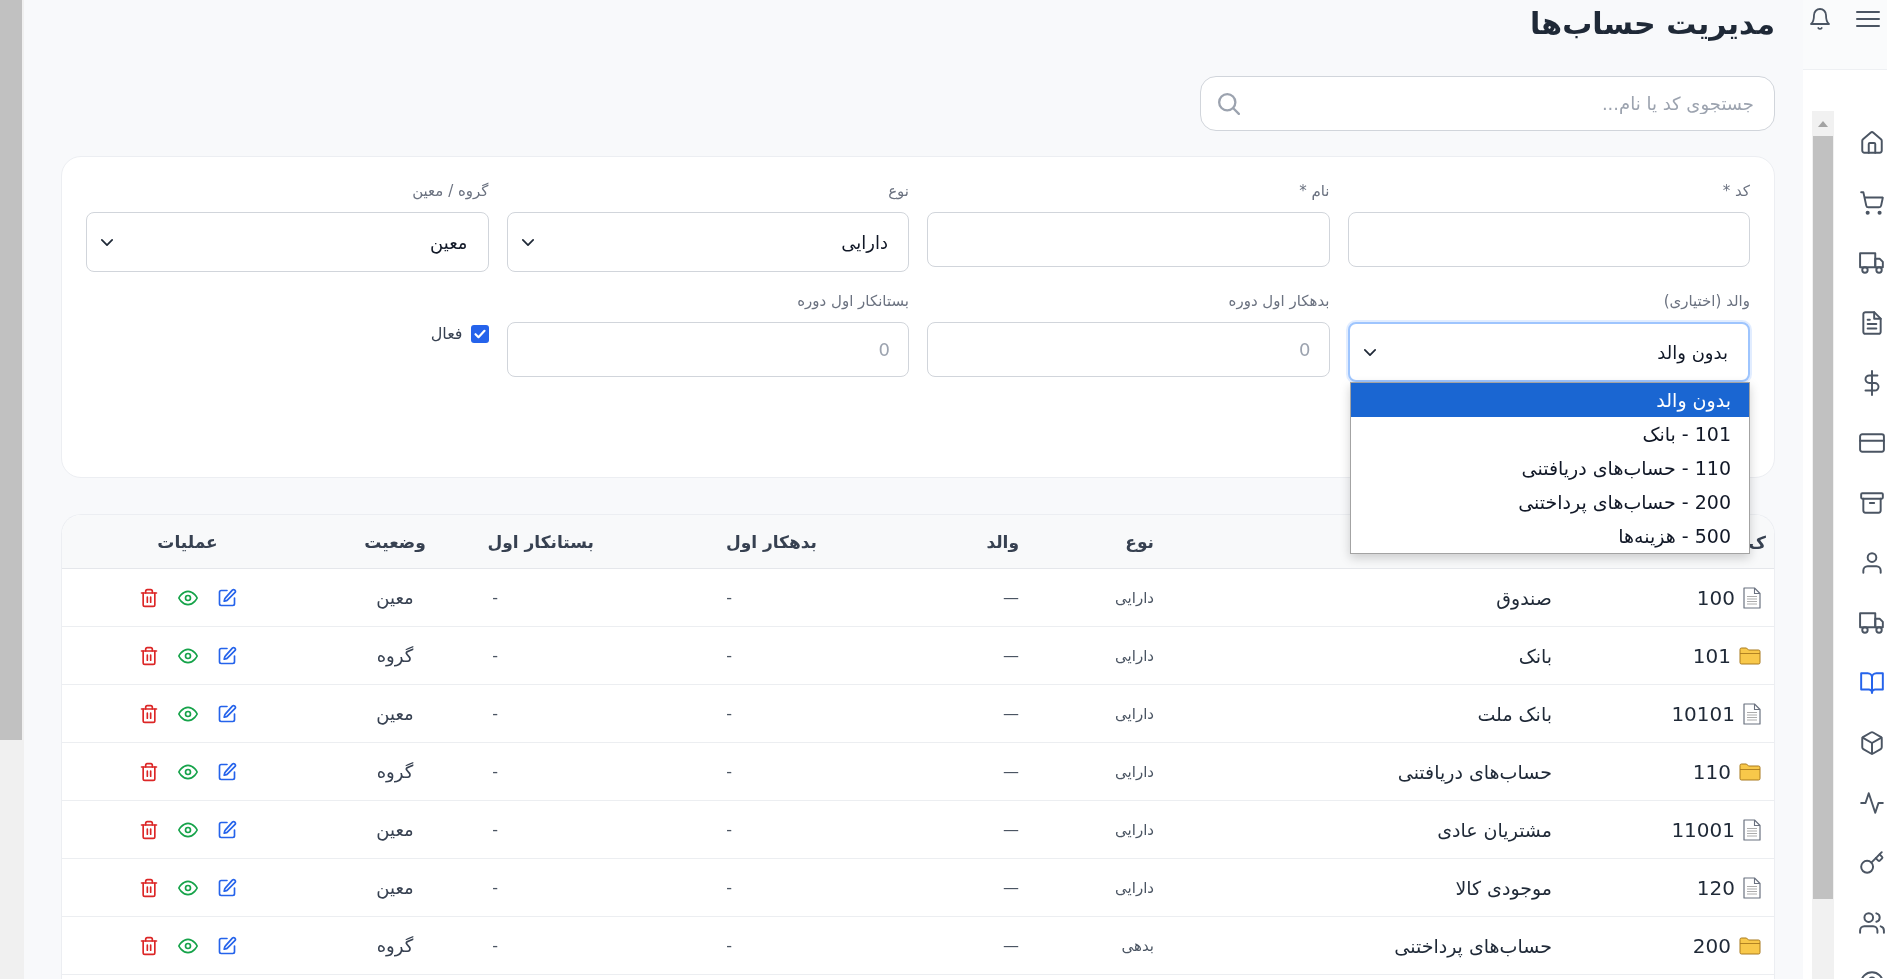  I want to click on home-icon, so click(1872, 143).